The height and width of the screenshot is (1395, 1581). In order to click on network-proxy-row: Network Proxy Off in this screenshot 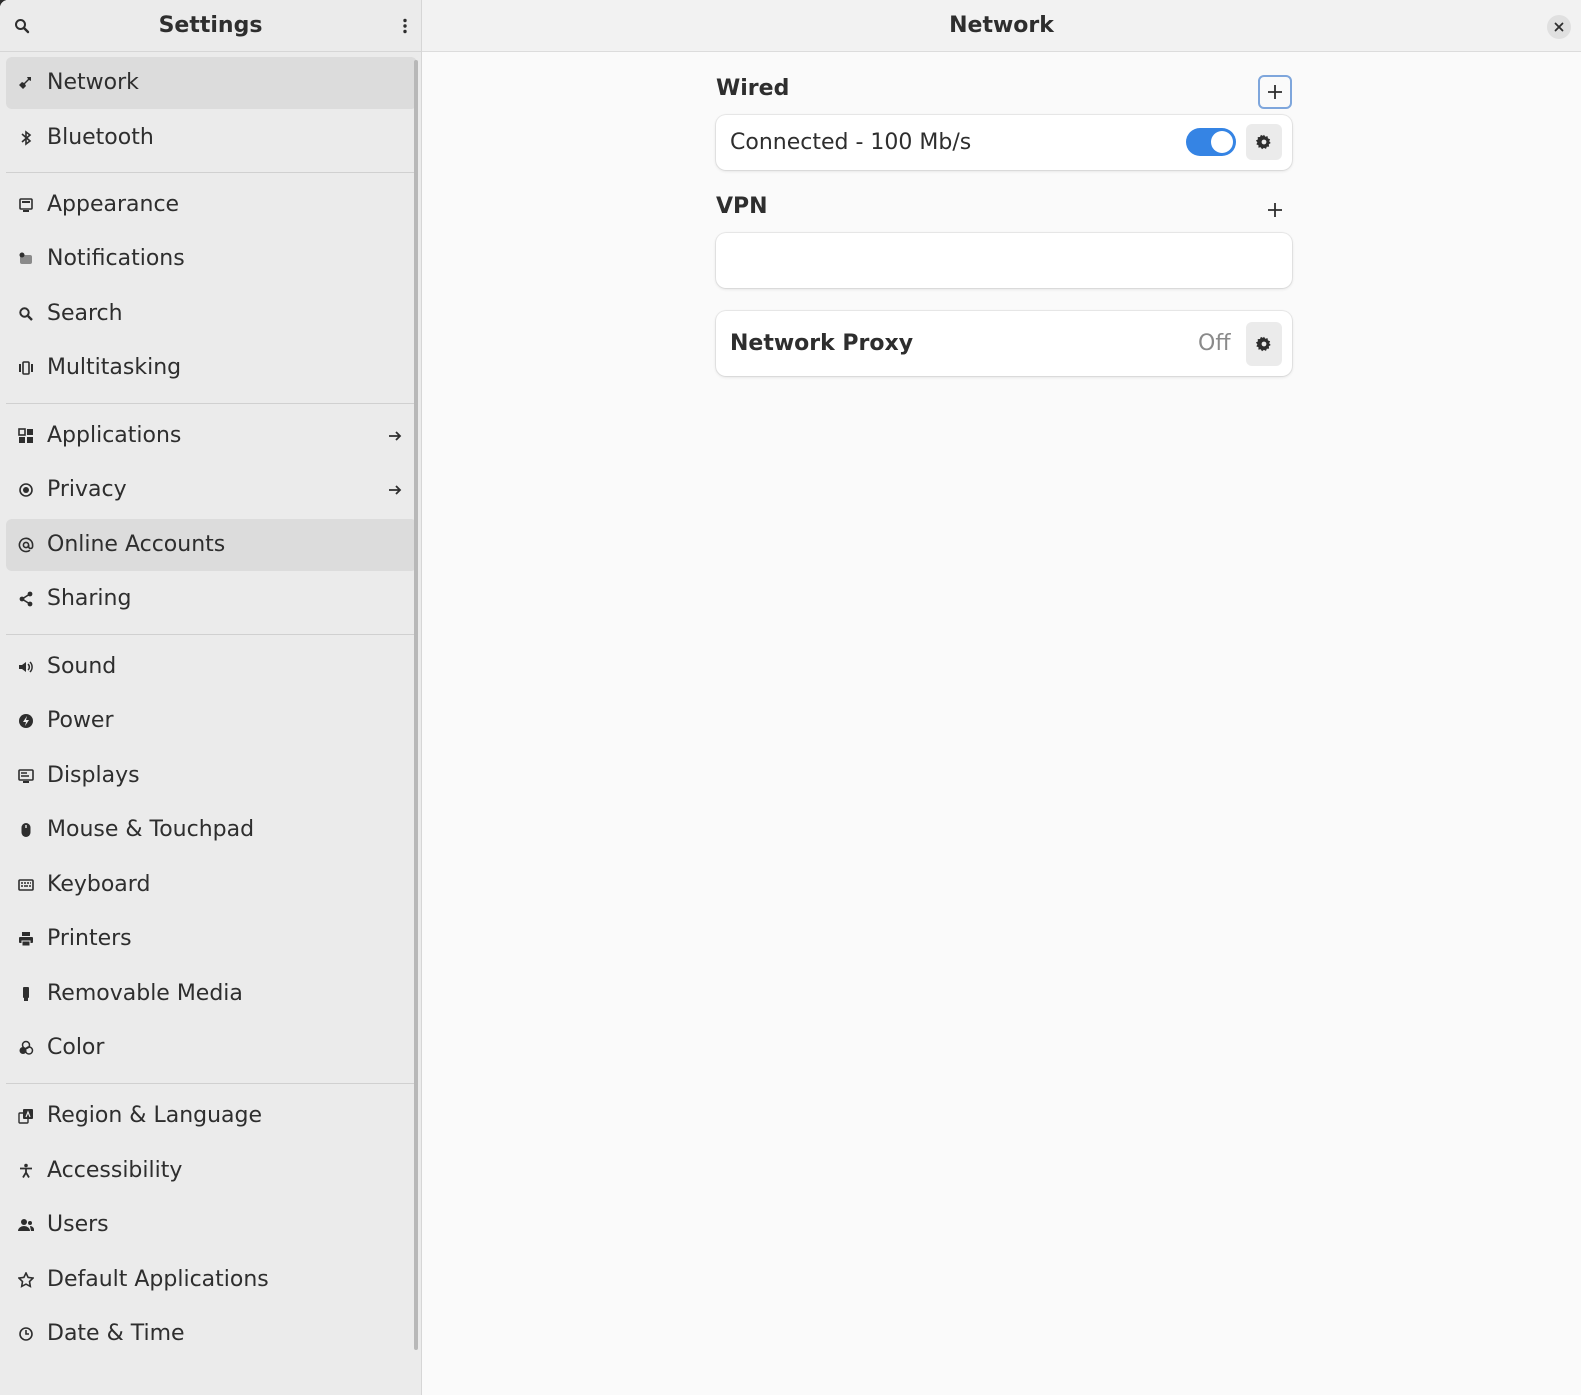, I will do `click(1004, 343)`.